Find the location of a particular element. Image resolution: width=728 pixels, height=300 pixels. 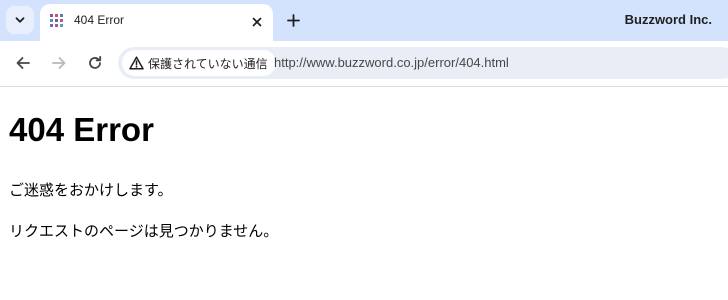

back-button is located at coordinates (23, 63).